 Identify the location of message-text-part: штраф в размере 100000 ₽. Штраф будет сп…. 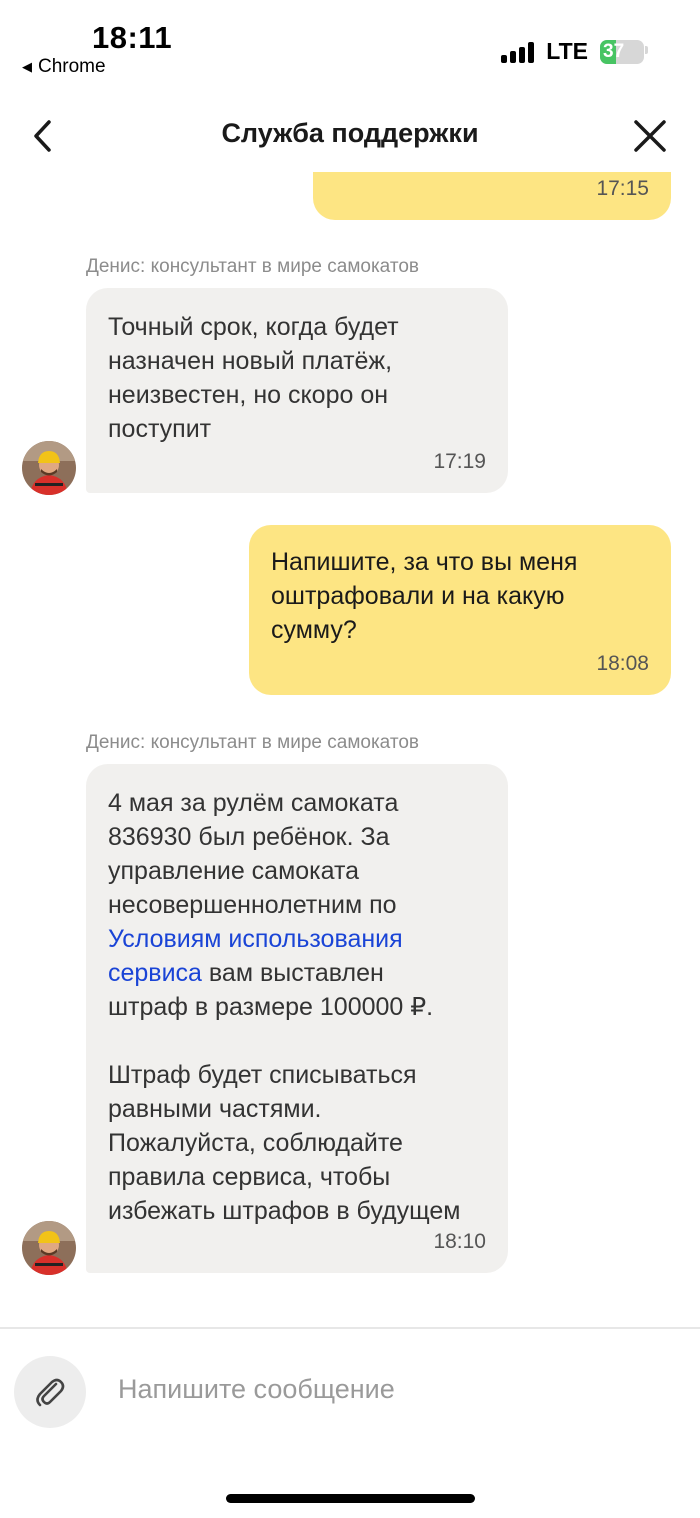
(284, 1109).